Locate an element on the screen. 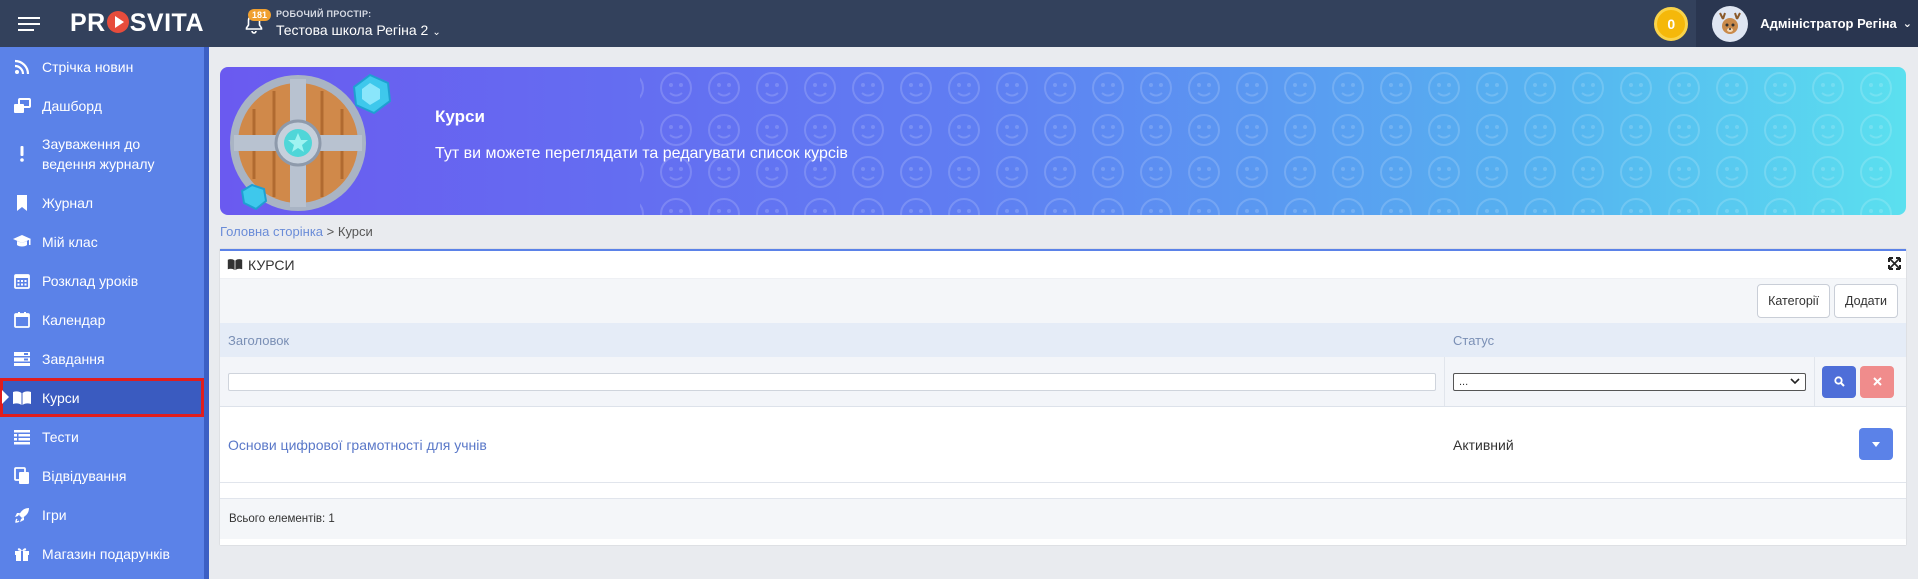 This screenshot has width=1918, height=579. table-spacer is located at coordinates (1063, 491).